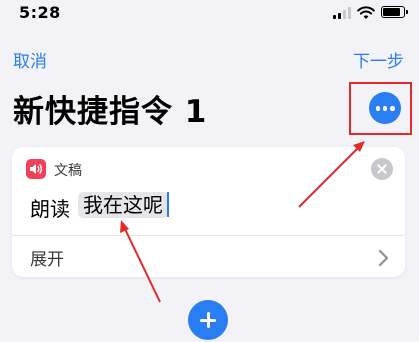 This screenshot has height=342, width=419. Describe the element at coordinates (110, 108) in the screenshot. I see `page-title: 新快捷指令 1` at that location.